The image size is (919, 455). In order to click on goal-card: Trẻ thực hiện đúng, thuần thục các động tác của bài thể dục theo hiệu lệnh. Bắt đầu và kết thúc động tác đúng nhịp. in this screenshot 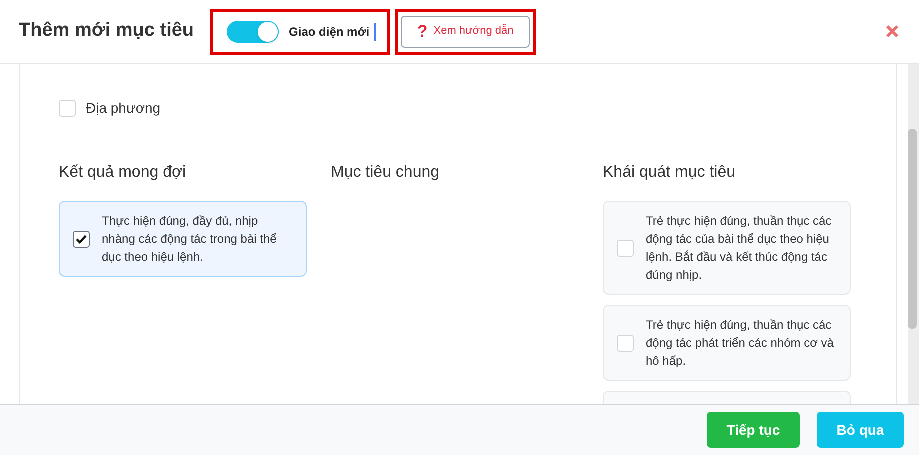, I will do `click(727, 248)`.